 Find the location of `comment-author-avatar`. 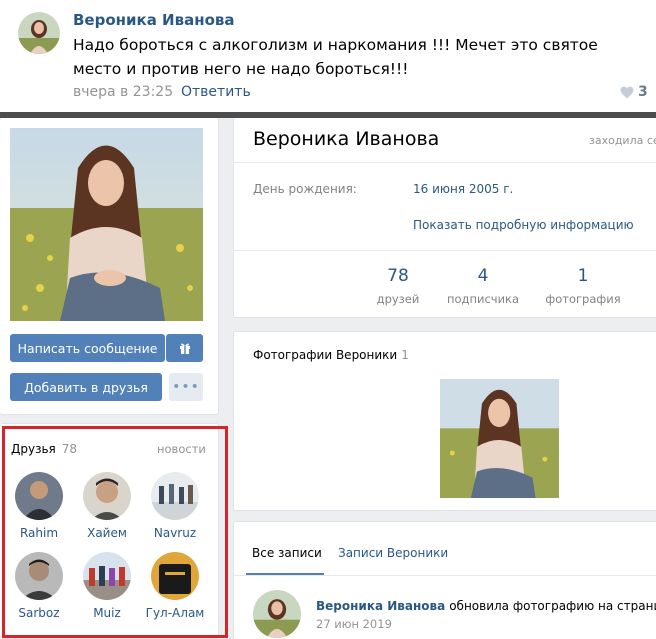

comment-author-avatar is located at coordinates (39, 33).